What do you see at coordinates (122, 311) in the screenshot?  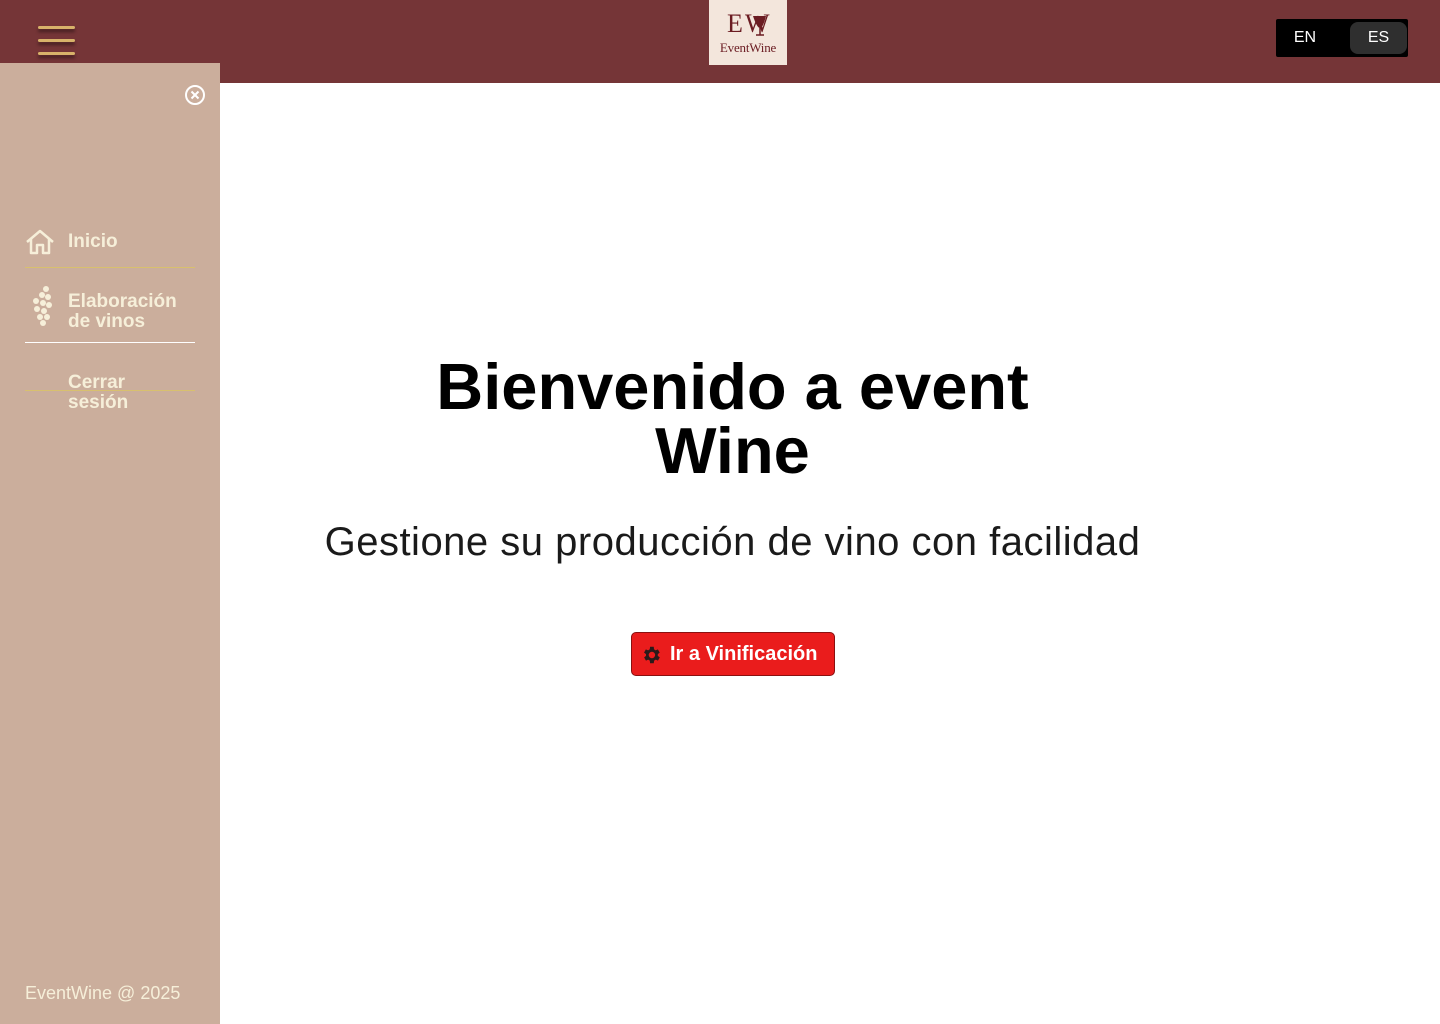 I see `sidebar-item-label: Elaboración de vinos` at bounding box center [122, 311].